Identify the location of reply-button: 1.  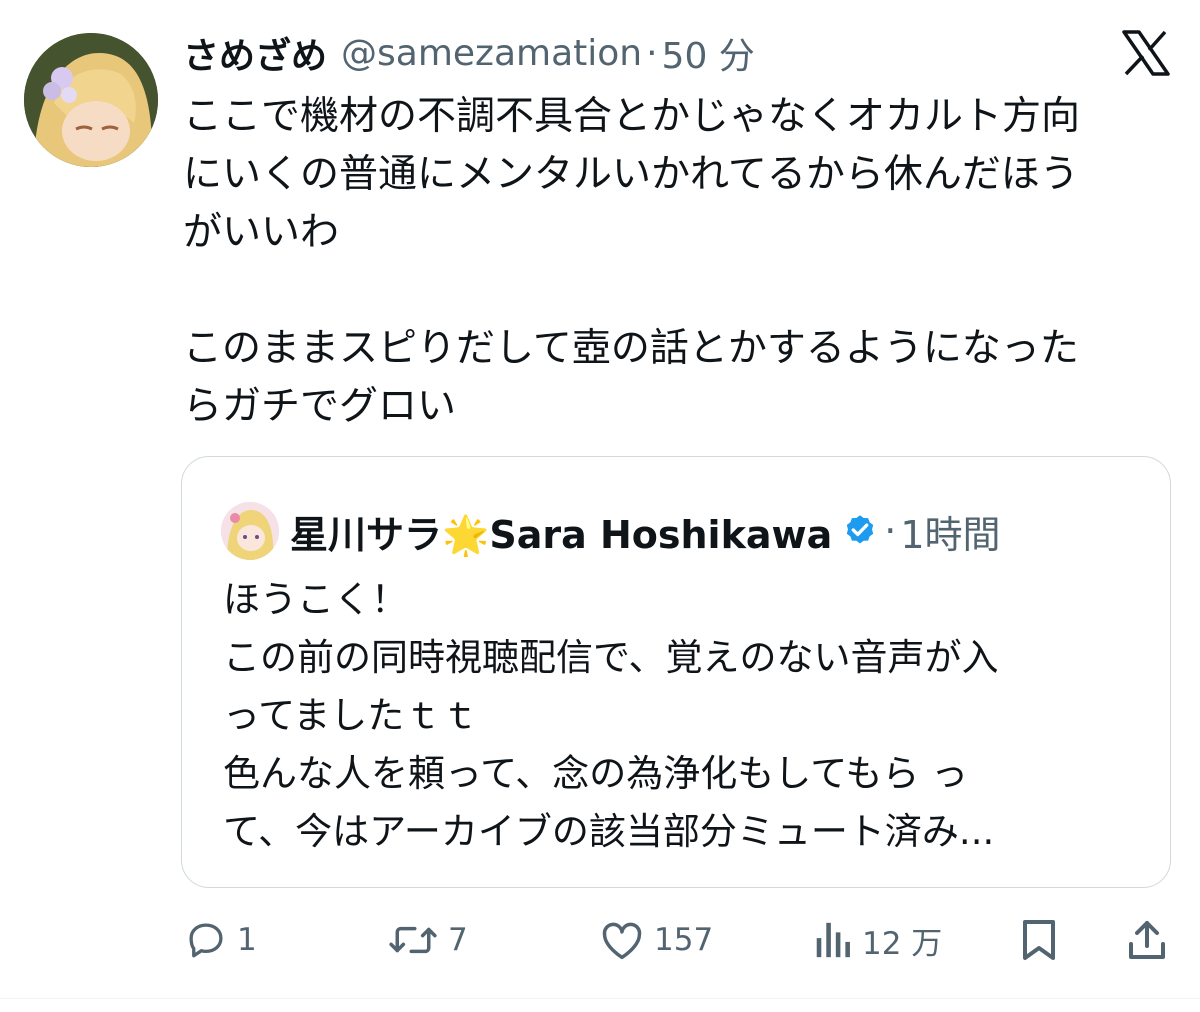
(221, 940).